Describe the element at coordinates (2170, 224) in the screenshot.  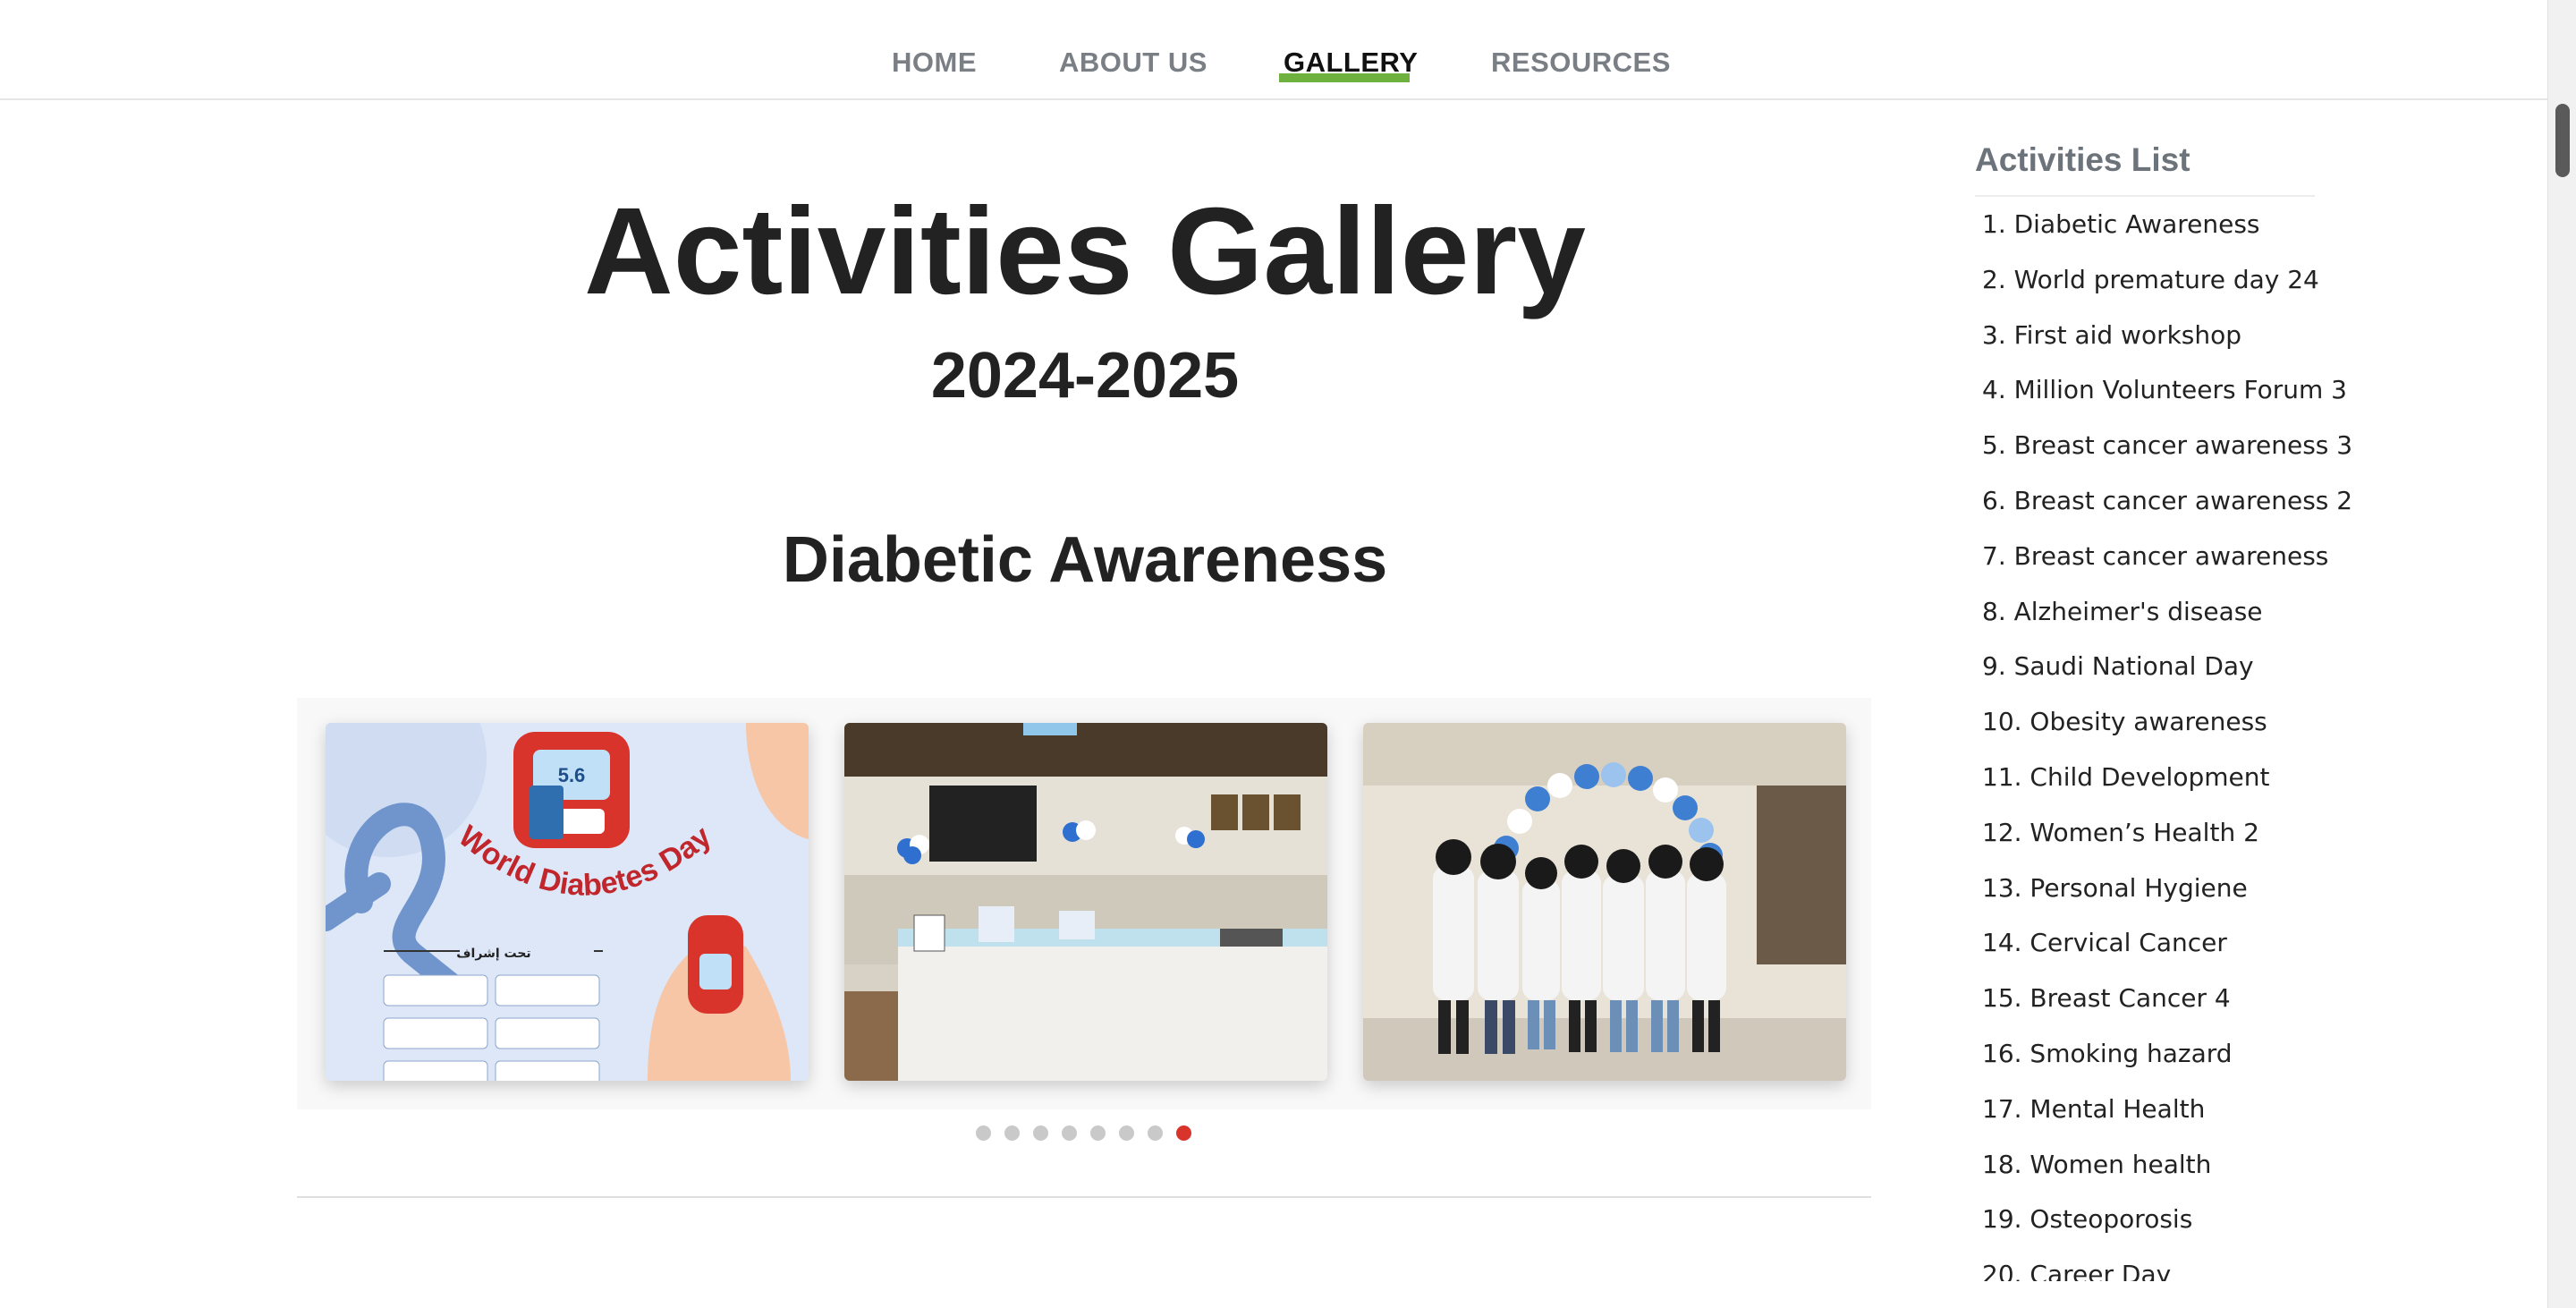
I see `activity-list-item: 1. Diabetic Awareness` at that location.